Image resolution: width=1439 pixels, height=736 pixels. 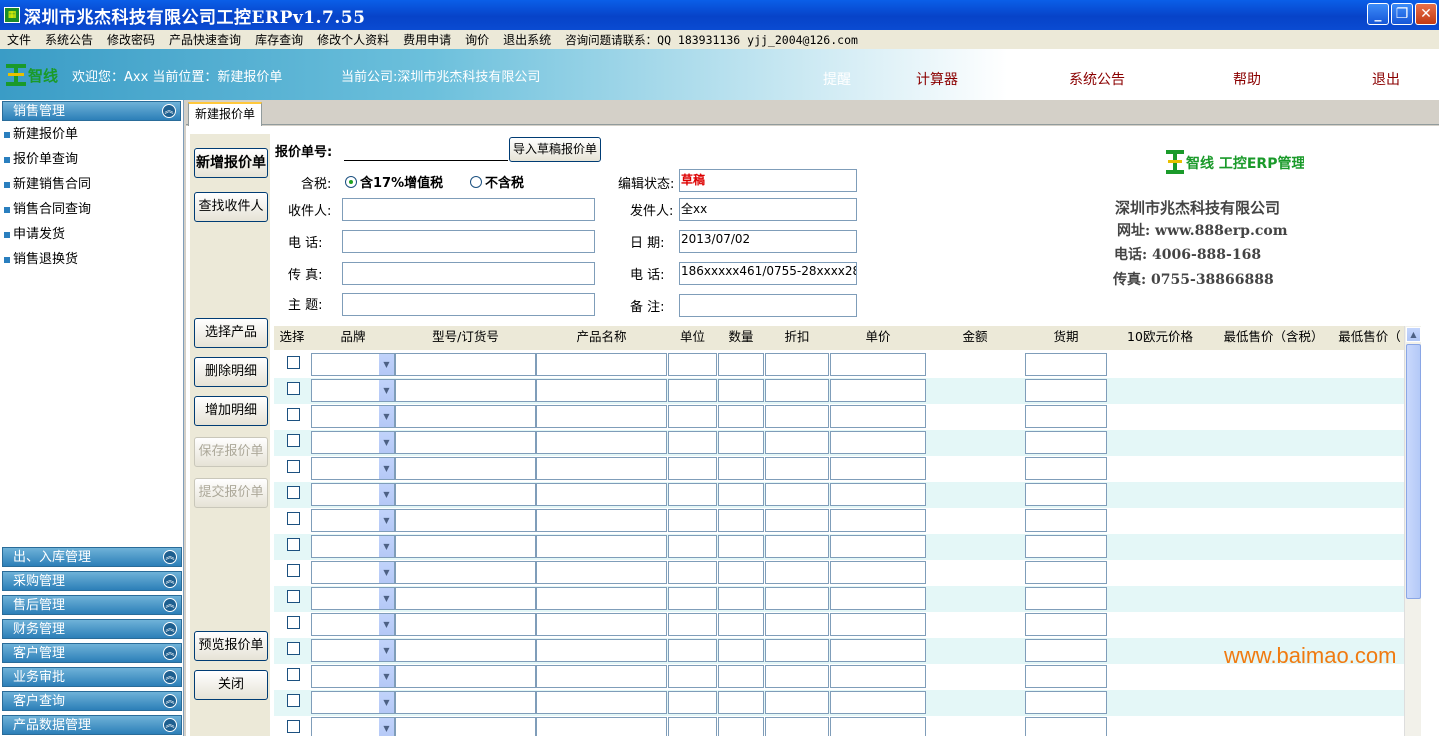 What do you see at coordinates (231, 163) in the screenshot?
I see `new-quote-button: 新增报价单` at bounding box center [231, 163].